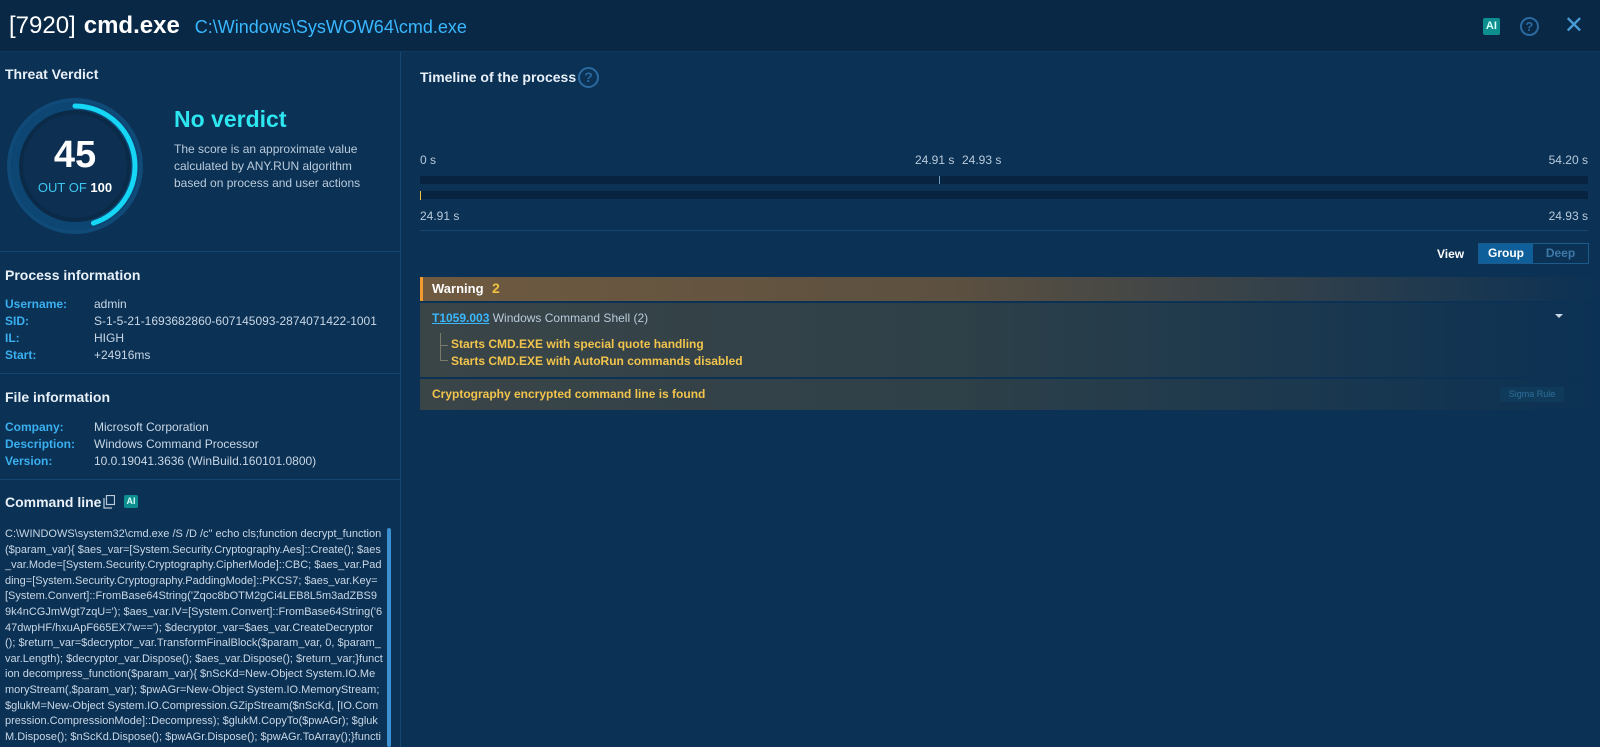 Image resolution: width=1600 pixels, height=747 pixels. Describe the element at coordinates (389, 637) in the screenshot. I see `scrollbar` at that location.